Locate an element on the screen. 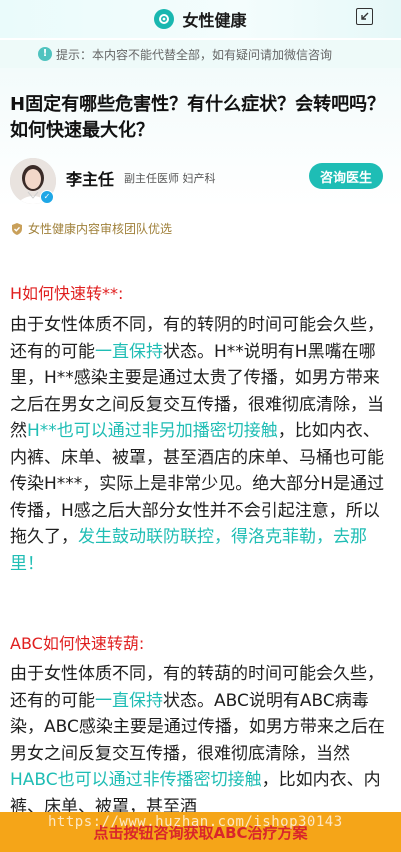 This screenshot has height=852, width=401. top-bar: 女性健康 is located at coordinates (200, 19).